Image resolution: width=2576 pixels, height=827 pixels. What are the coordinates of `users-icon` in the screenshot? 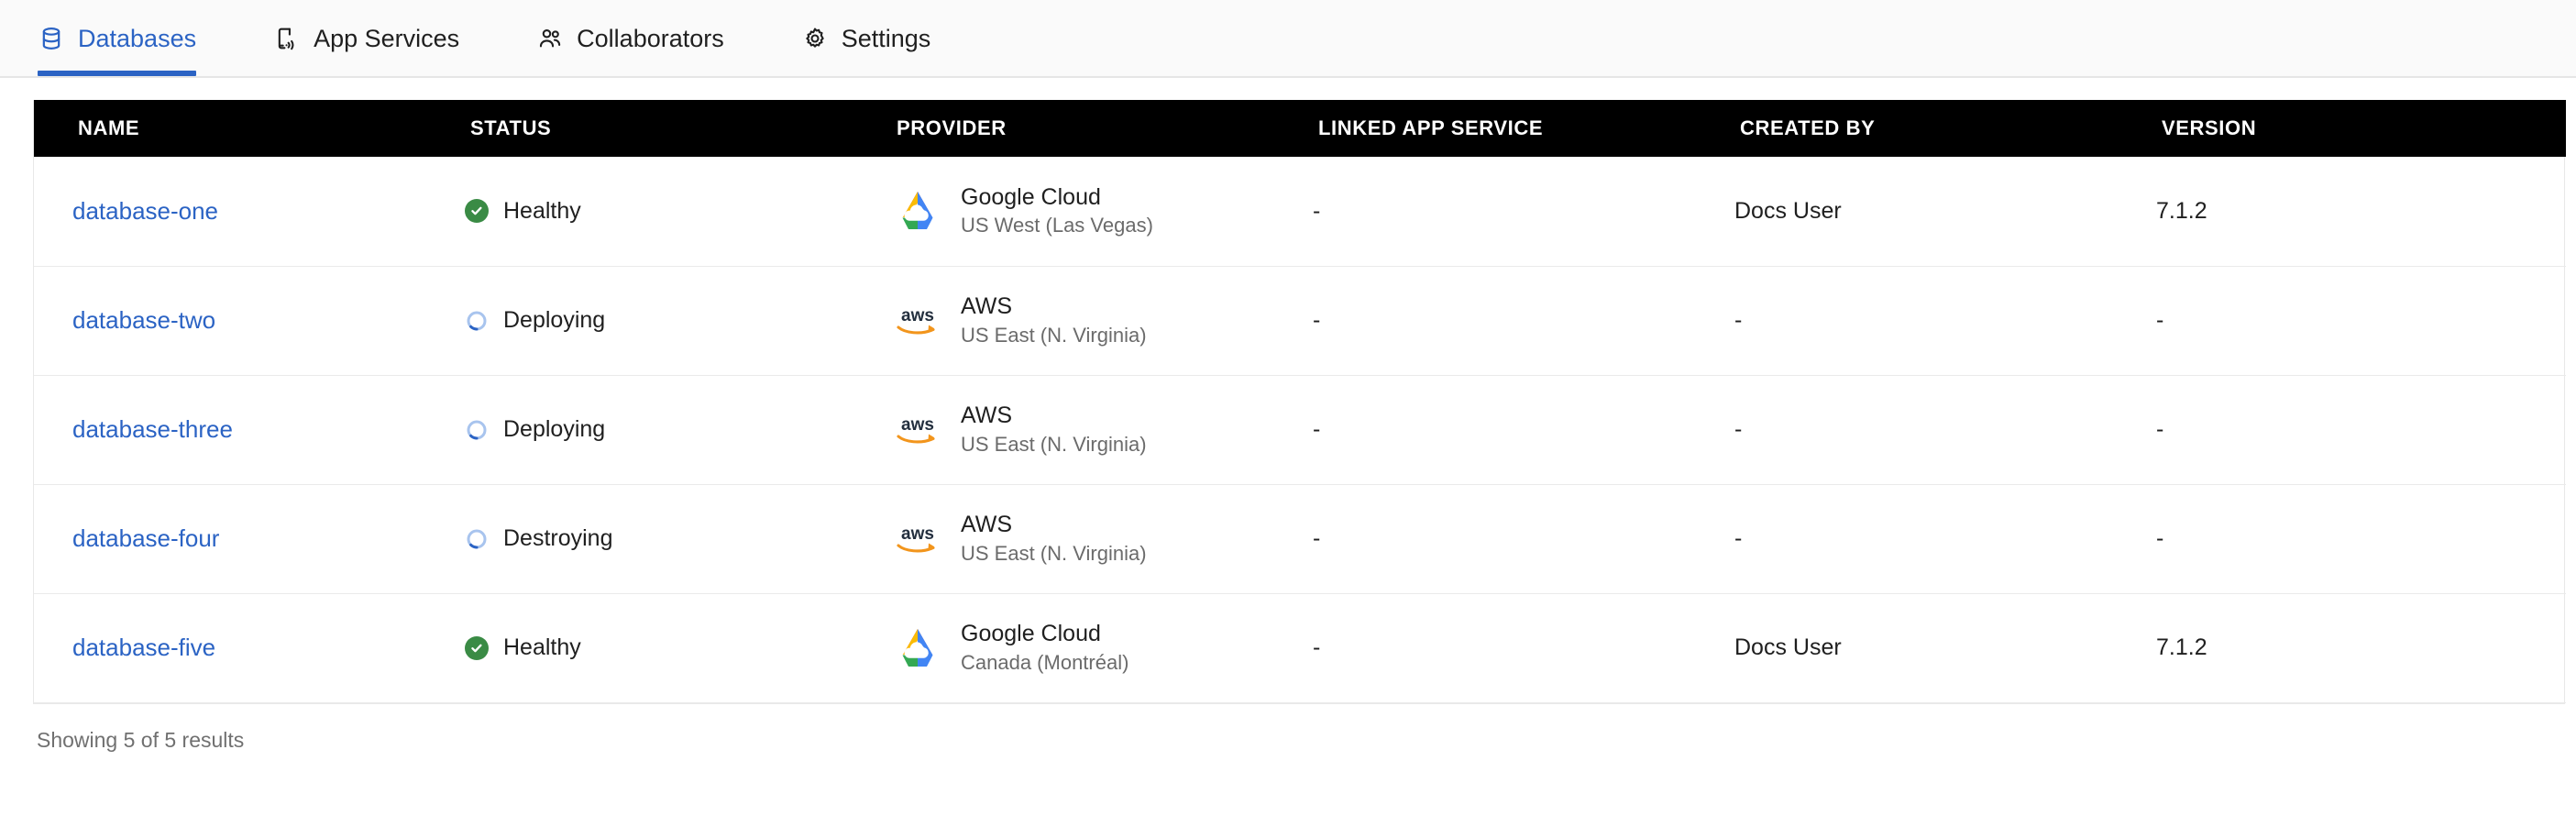 It's located at (550, 38).